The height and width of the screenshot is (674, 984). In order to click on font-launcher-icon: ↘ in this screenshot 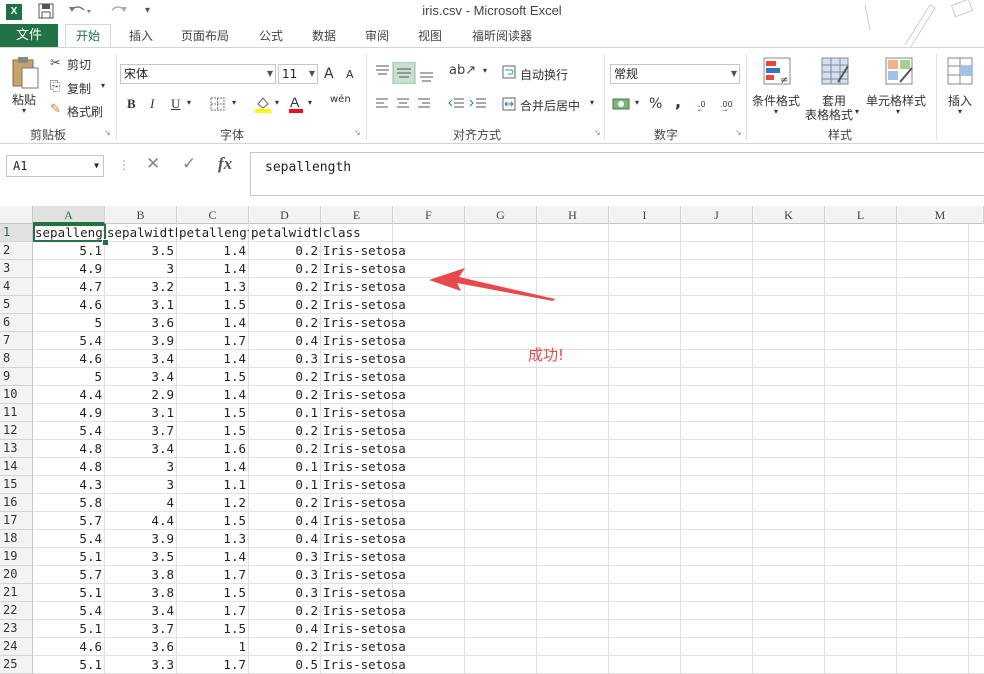, I will do `click(357, 132)`.